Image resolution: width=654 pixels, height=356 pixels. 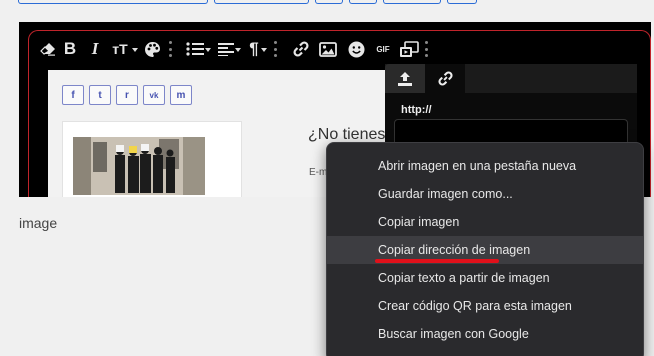 What do you see at coordinates (152, 49) in the screenshot?
I see `palette-icon` at bounding box center [152, 49].